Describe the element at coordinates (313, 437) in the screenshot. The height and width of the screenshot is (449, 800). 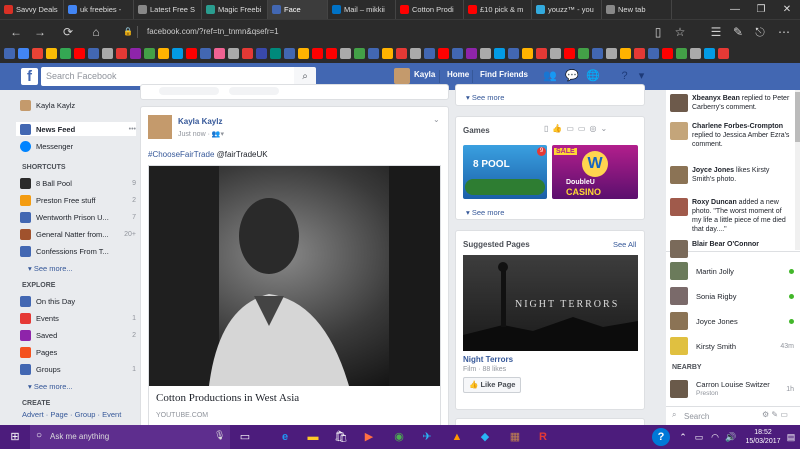
I see `file-explorer-icon: ▬` at that location.